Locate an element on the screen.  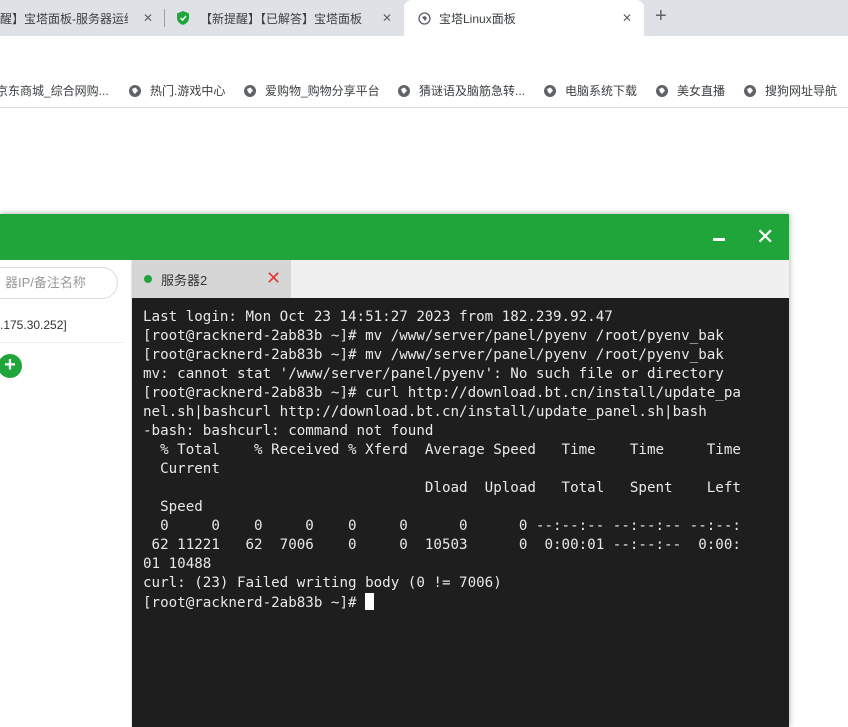
bookmark-label: 电脑系统下载 is located at coordinates (601, 91).